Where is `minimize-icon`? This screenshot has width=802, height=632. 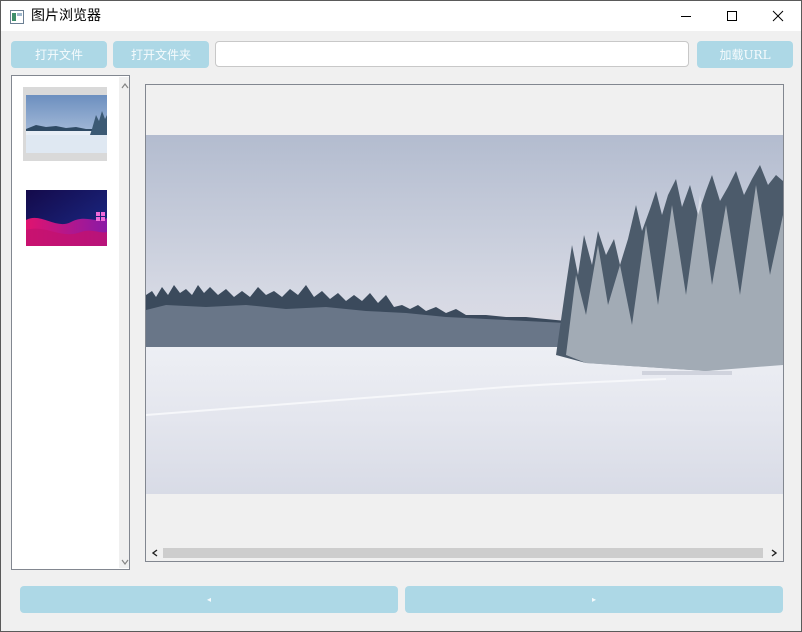
minimize-icon is located at coordinates (686, 16).